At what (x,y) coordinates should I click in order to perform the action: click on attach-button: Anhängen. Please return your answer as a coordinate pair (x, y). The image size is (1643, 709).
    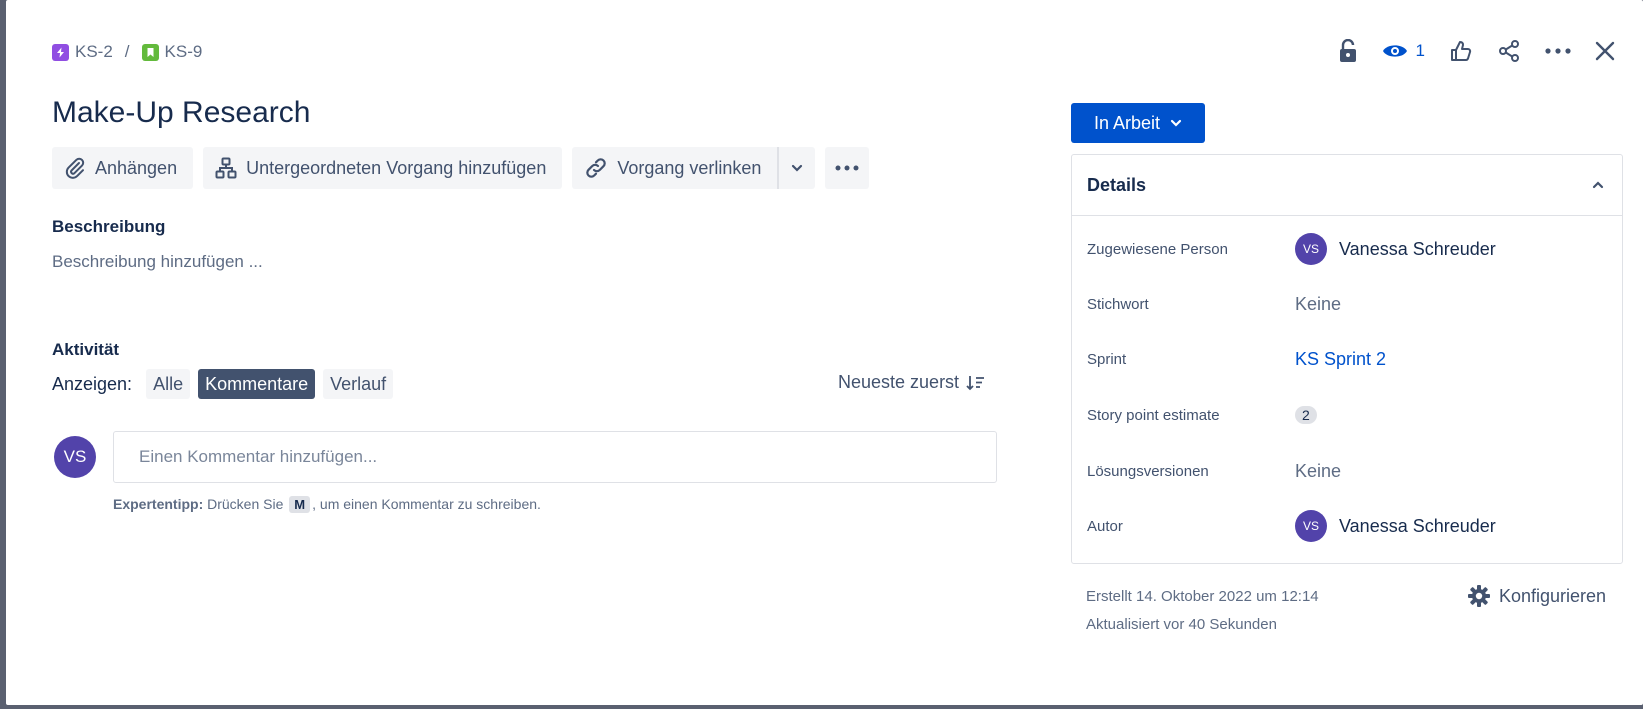
    Looking at the image, I should click on (123, 168).